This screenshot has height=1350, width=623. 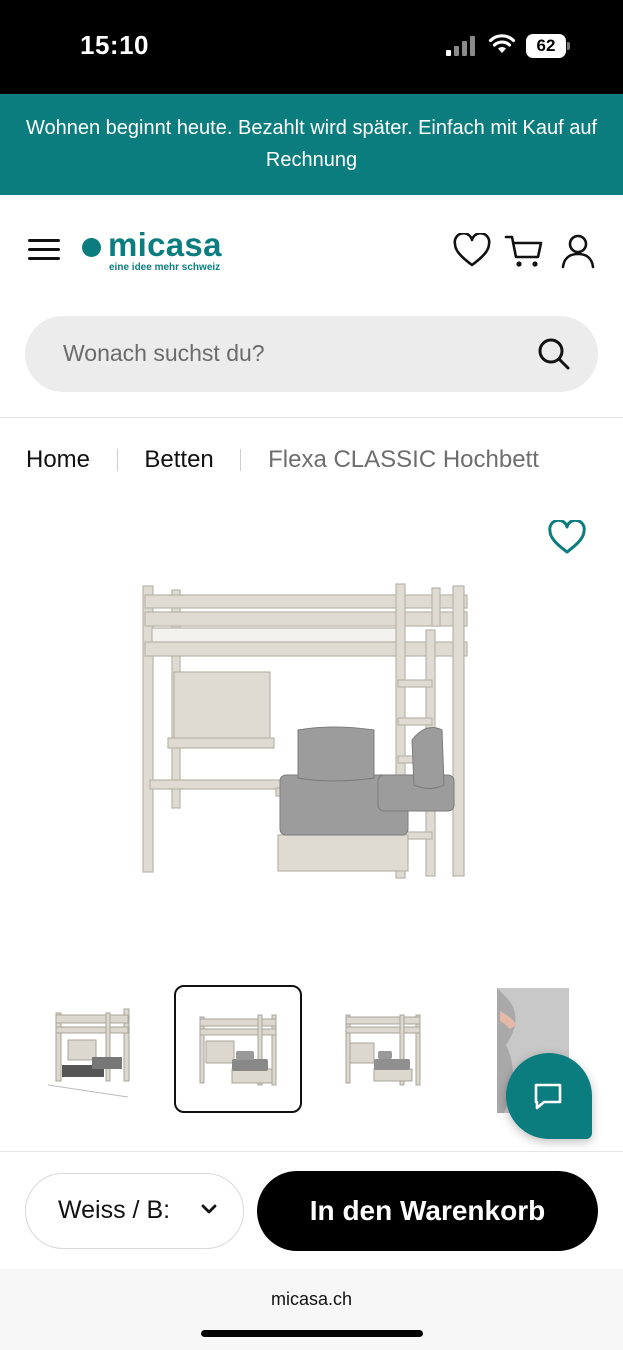 What do you see at coordinates (311, 417) in the screenshot?
I see `header-divider` at bounding box center [311, 417].